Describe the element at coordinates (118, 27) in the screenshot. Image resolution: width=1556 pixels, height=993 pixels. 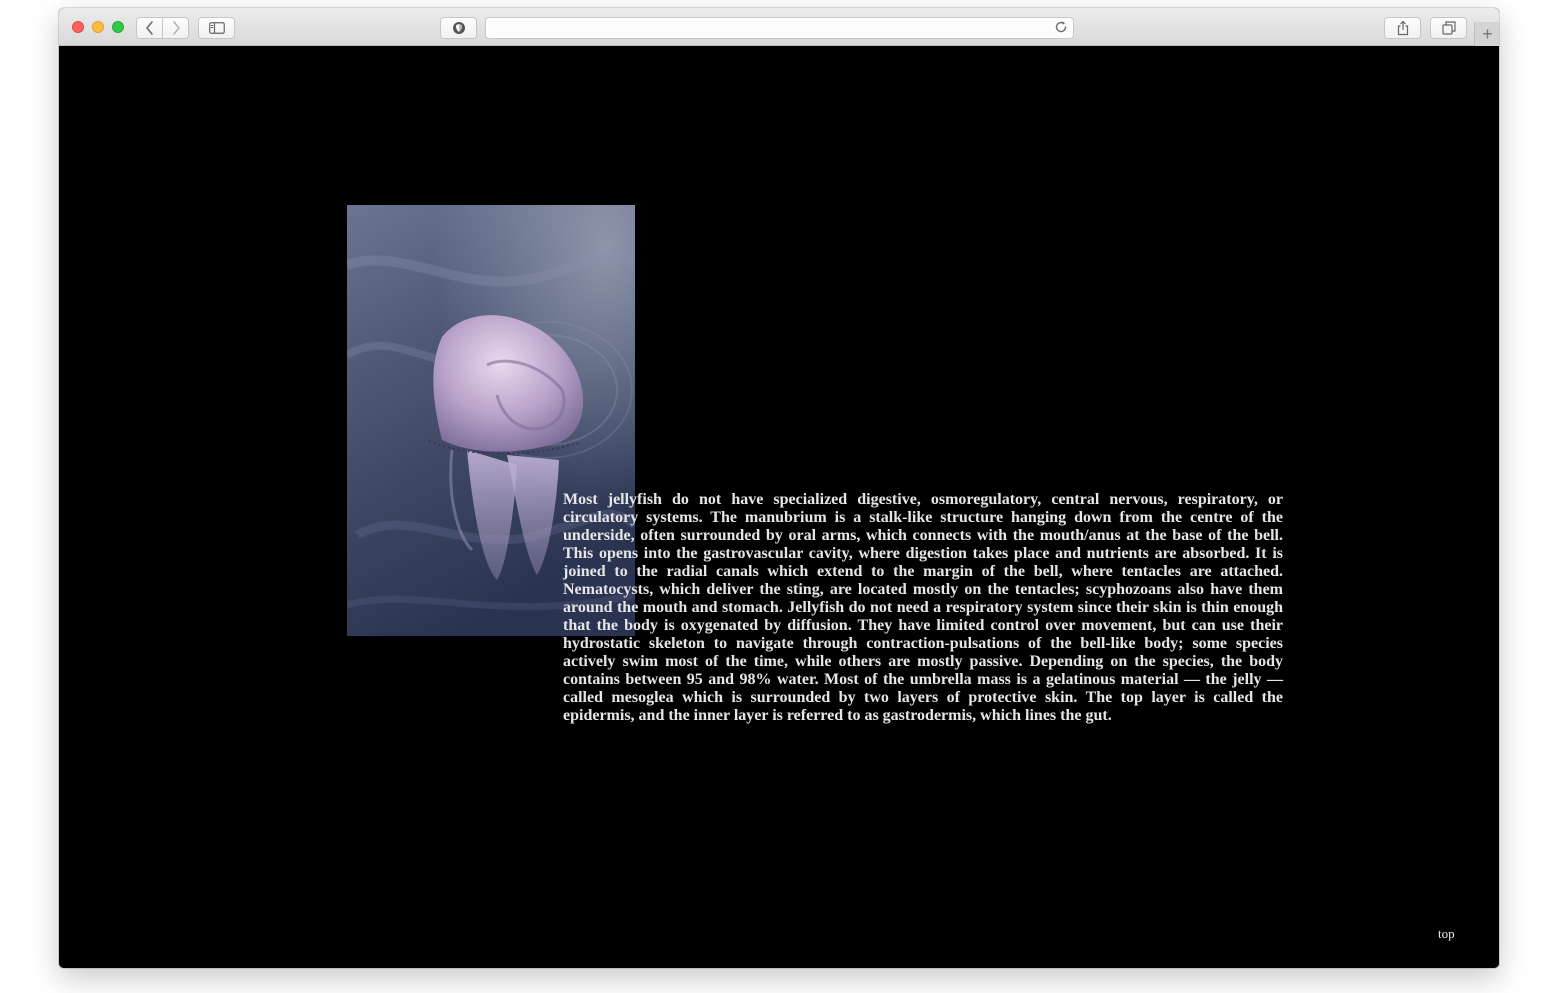
I see `zoom-window-button` at that location.